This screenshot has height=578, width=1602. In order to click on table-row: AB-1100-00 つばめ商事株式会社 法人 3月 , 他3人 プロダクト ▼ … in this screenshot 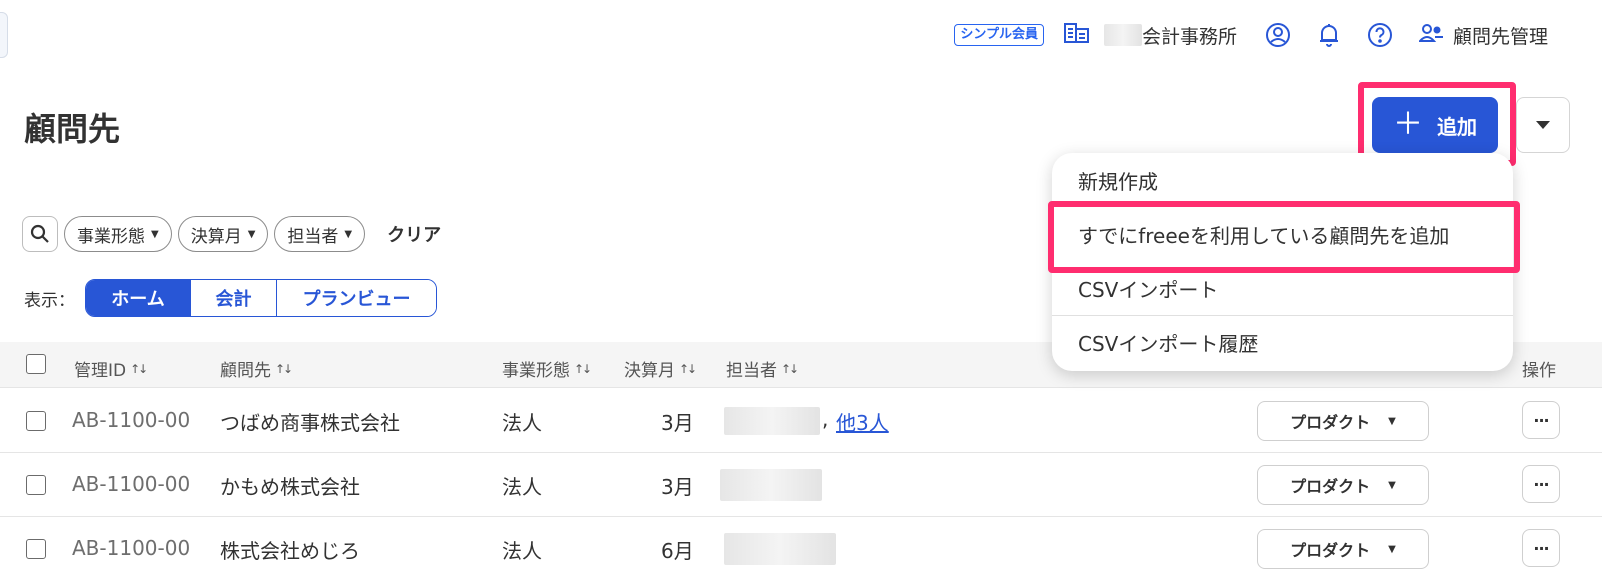, I will do `click(801, 421)`.